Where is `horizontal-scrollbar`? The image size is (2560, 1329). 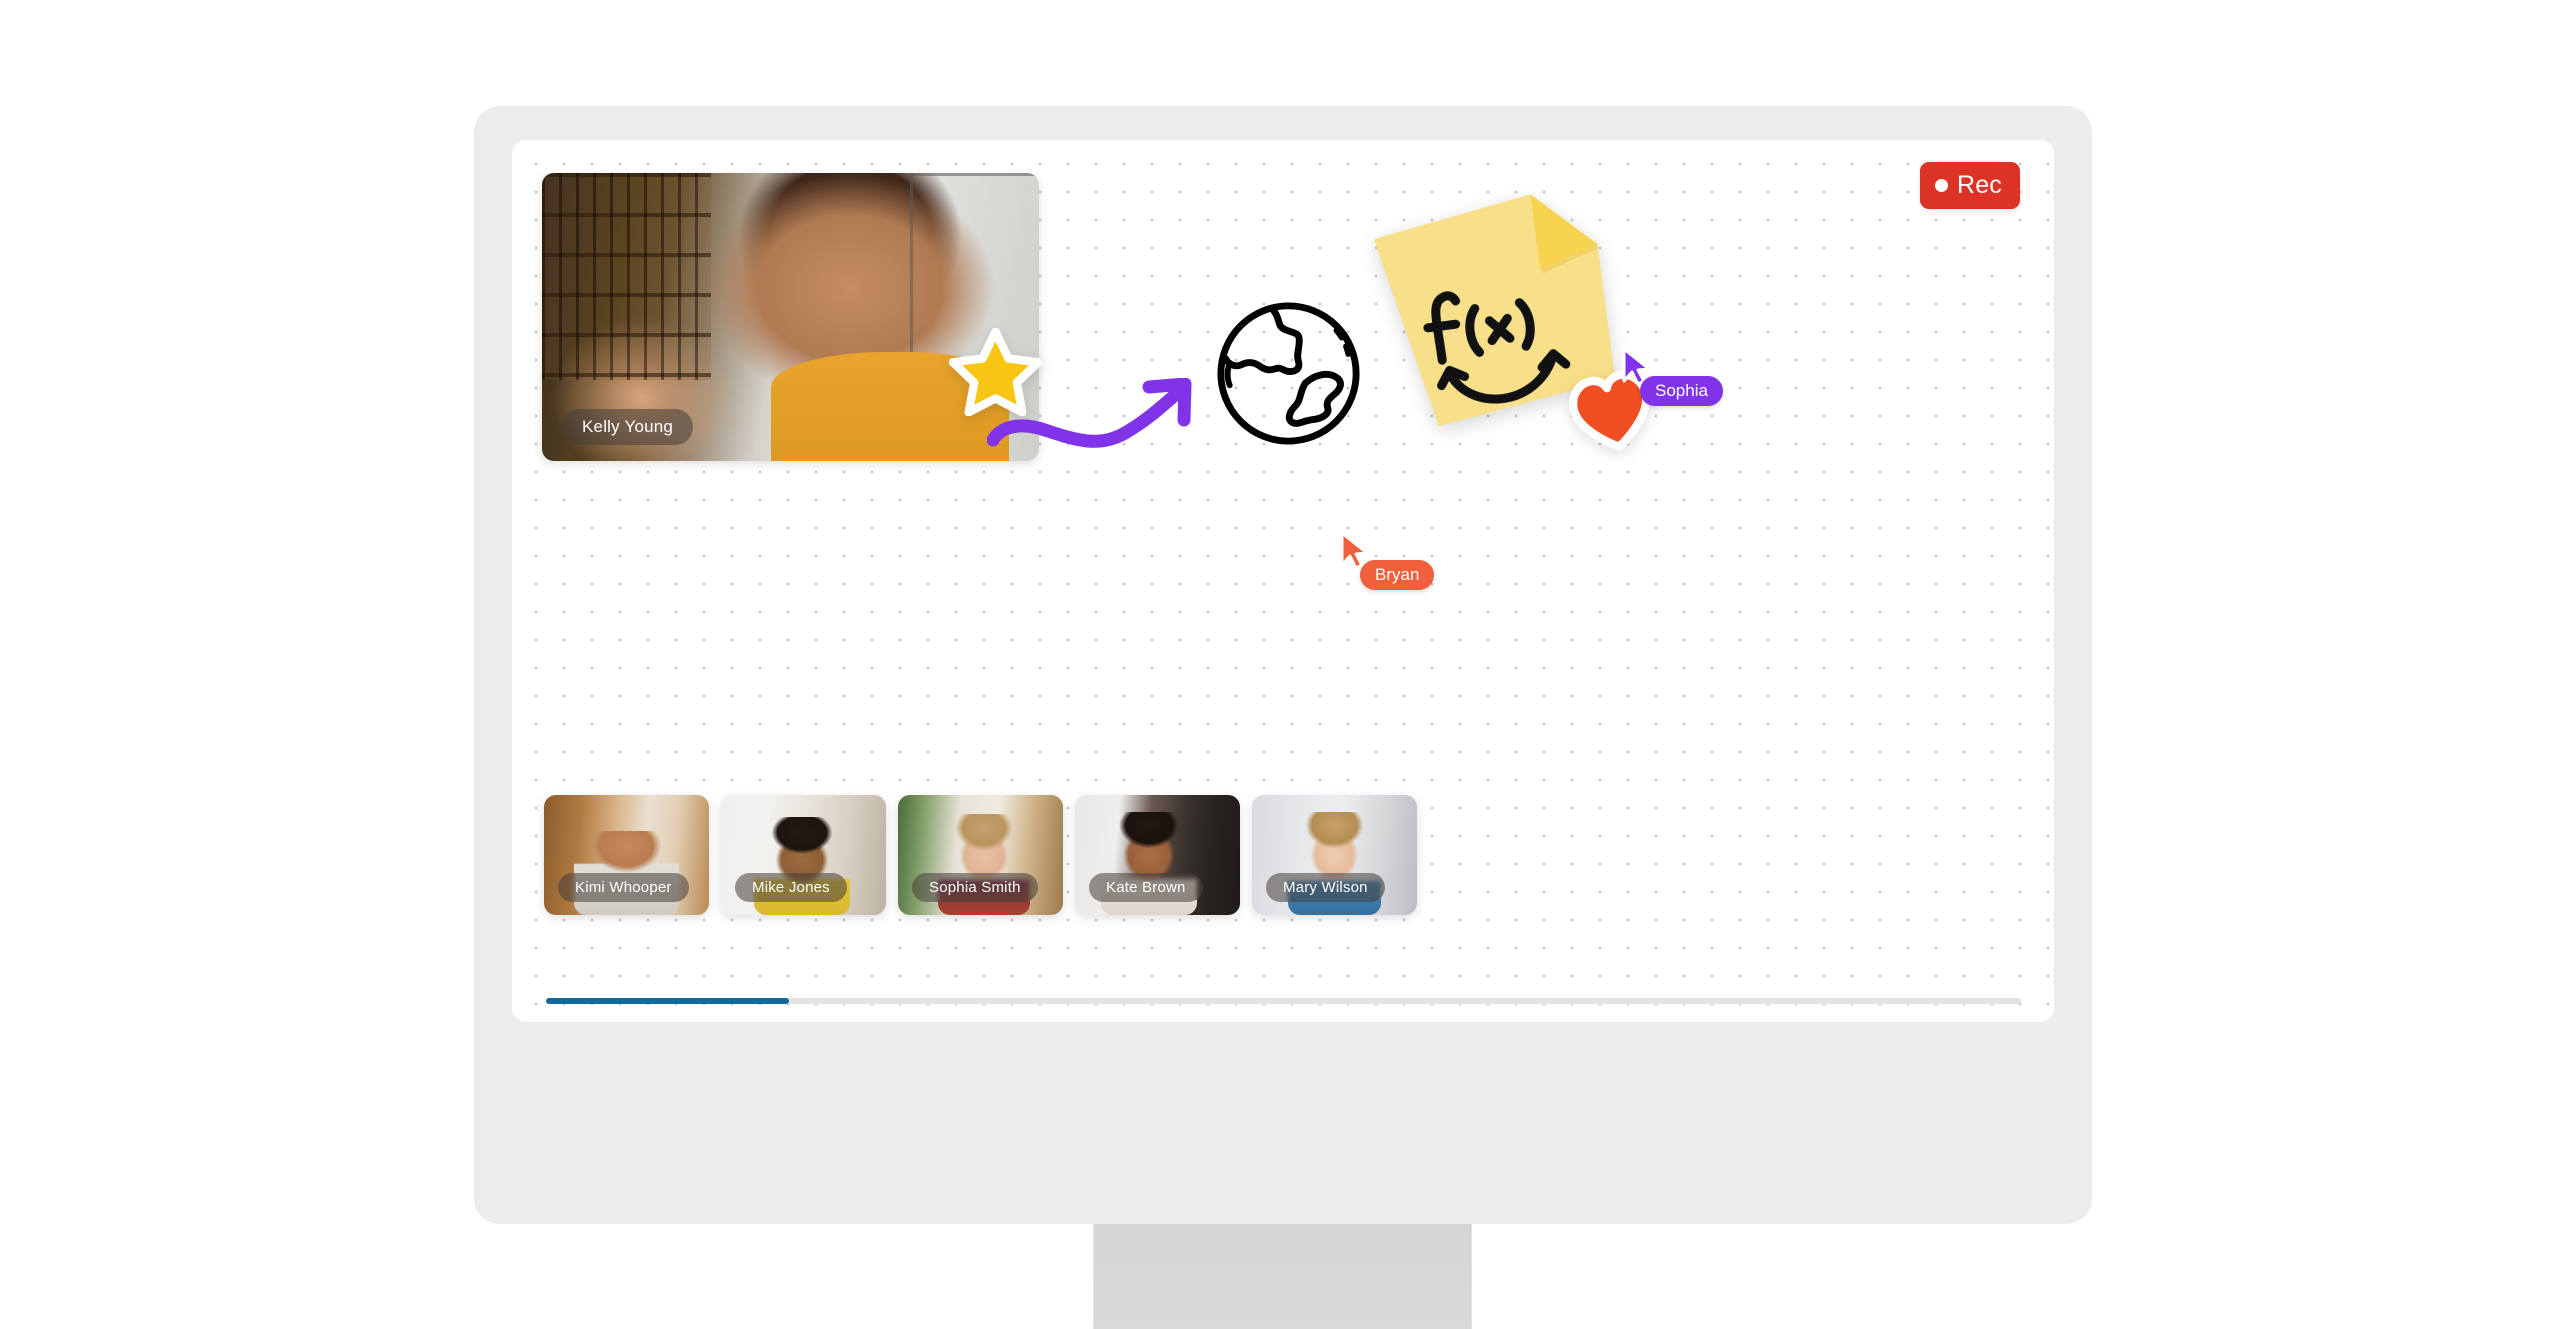 horizontal-scrollbar is located at coordinates (1283, 1001).